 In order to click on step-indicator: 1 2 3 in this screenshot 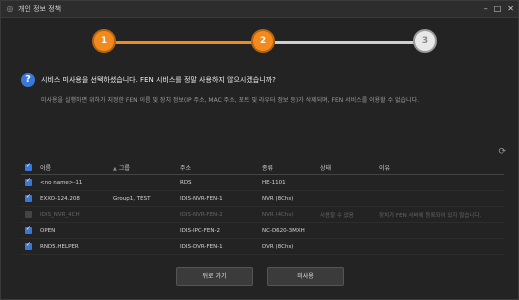, I will do `click(263, 43)`.